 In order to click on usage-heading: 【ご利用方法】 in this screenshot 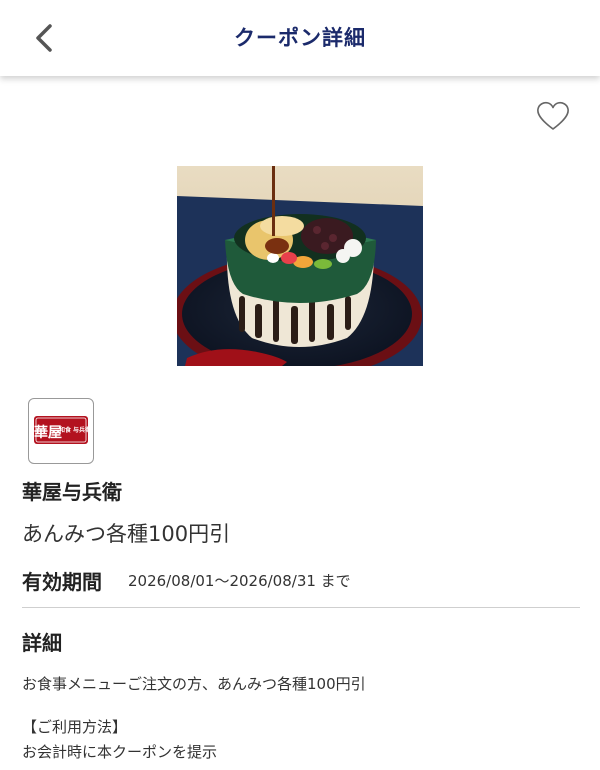, I will do `click(75, 727)`.